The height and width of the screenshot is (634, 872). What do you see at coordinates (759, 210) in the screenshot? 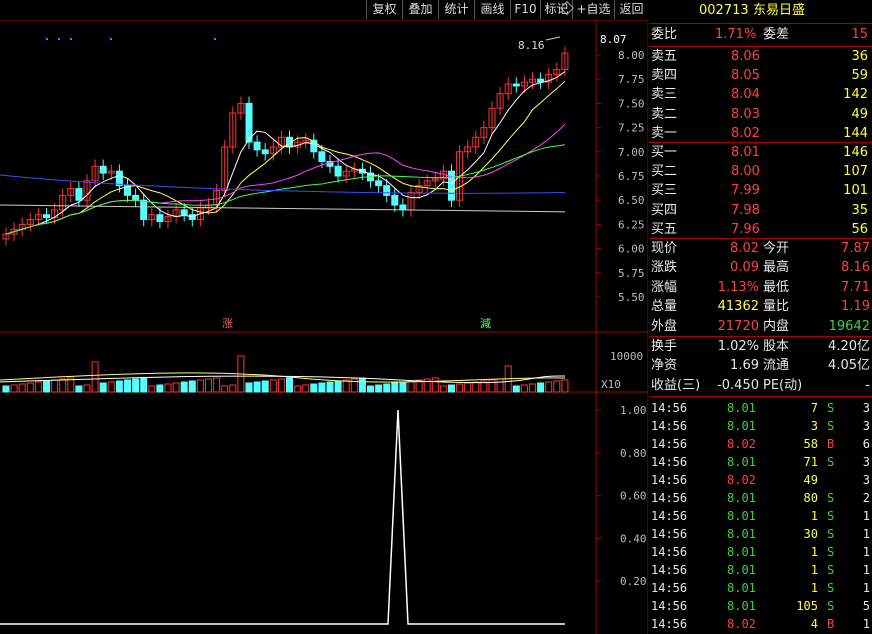
I see `bid-row: 买四 7.98 35` at bounding box center [759, 210].